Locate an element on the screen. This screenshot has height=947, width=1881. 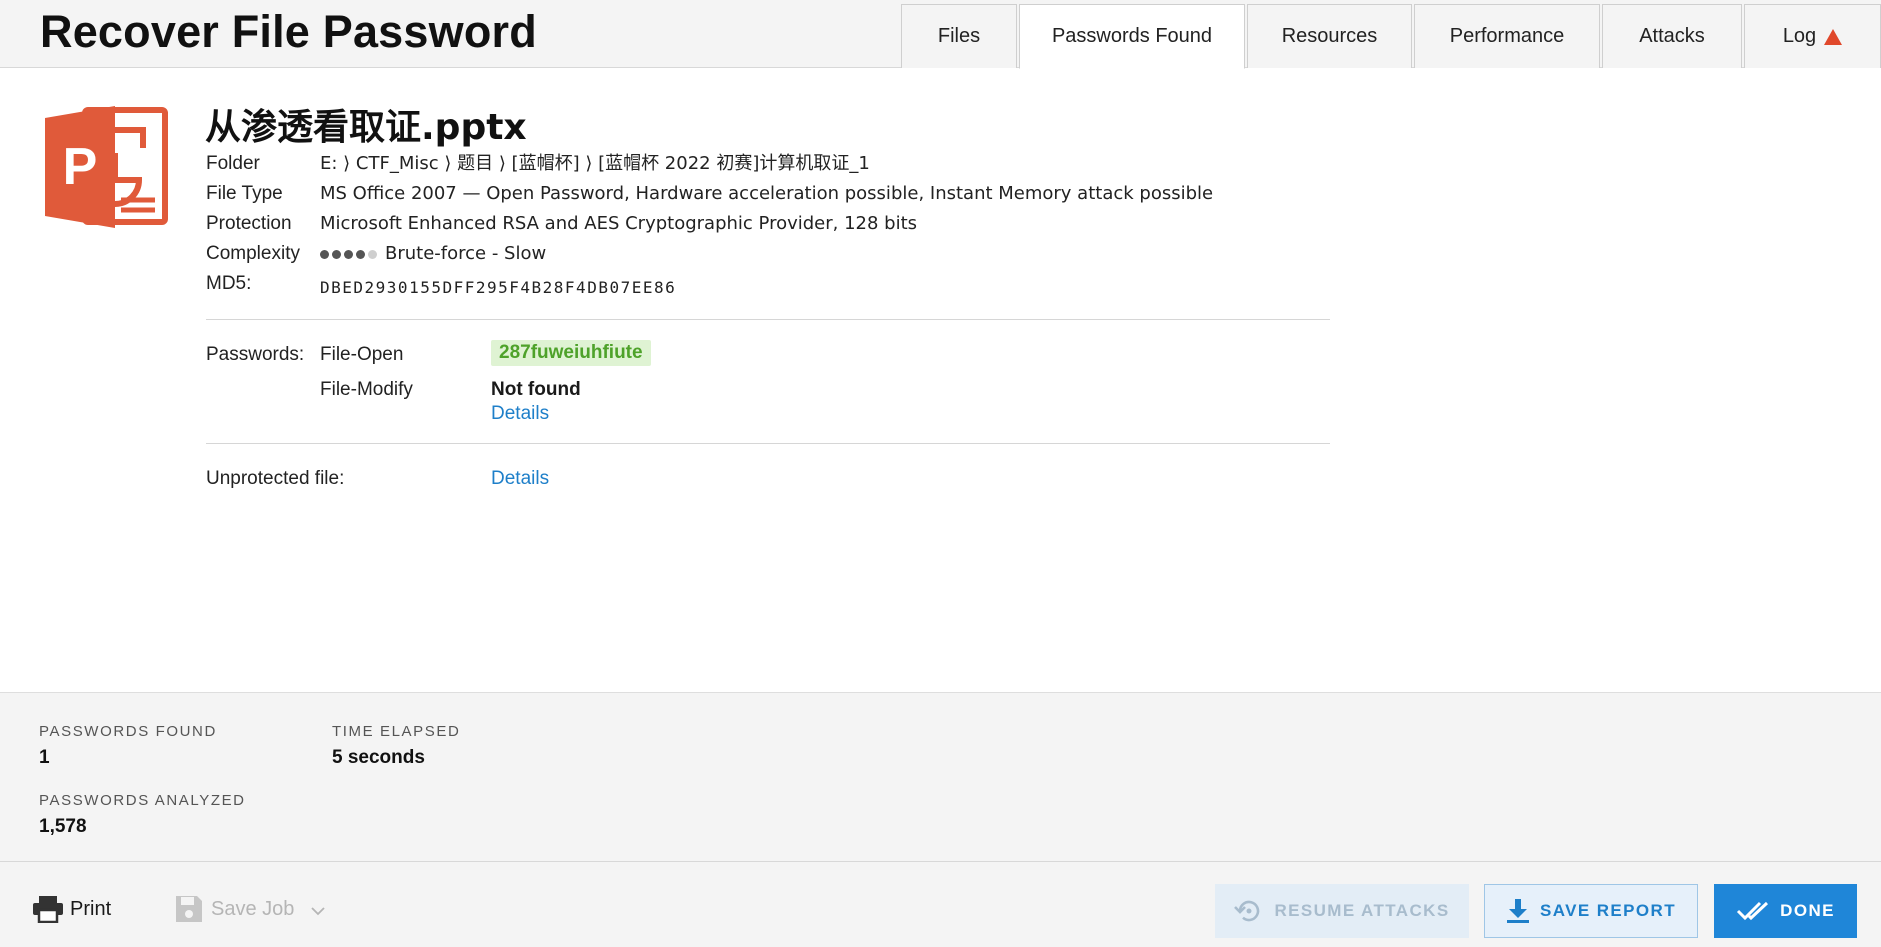
folder-label: Folder is located at coordinates (233, 163).